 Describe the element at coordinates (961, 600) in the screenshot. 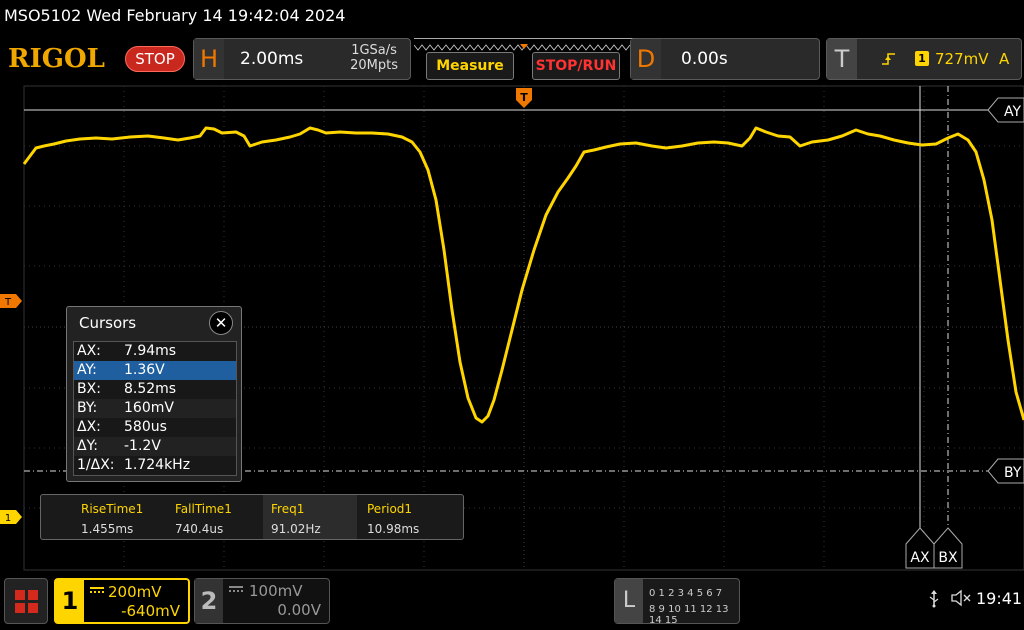

I see `sound-muted-icon` at that location.